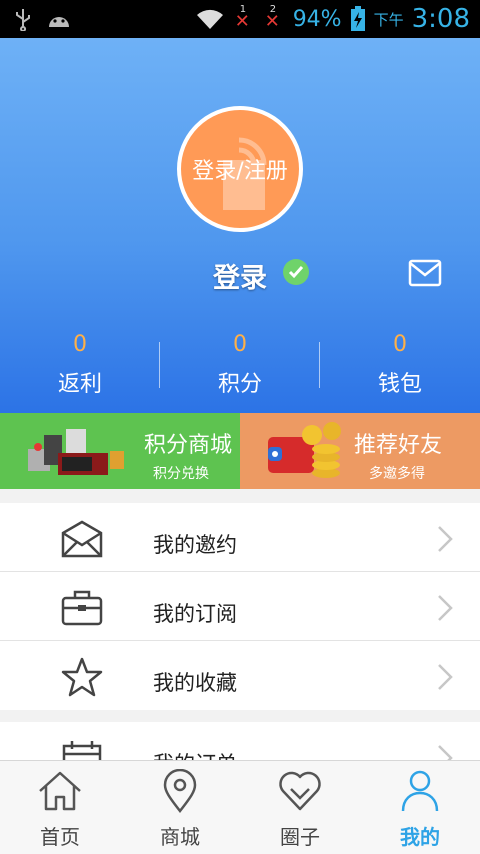 Image resolution: width=480 pixels, height=854 pixels. What do you see at coordinates (399, 384) in the screenshot?
I see `stat-label: 钱包` at bounding box center [399, 384].